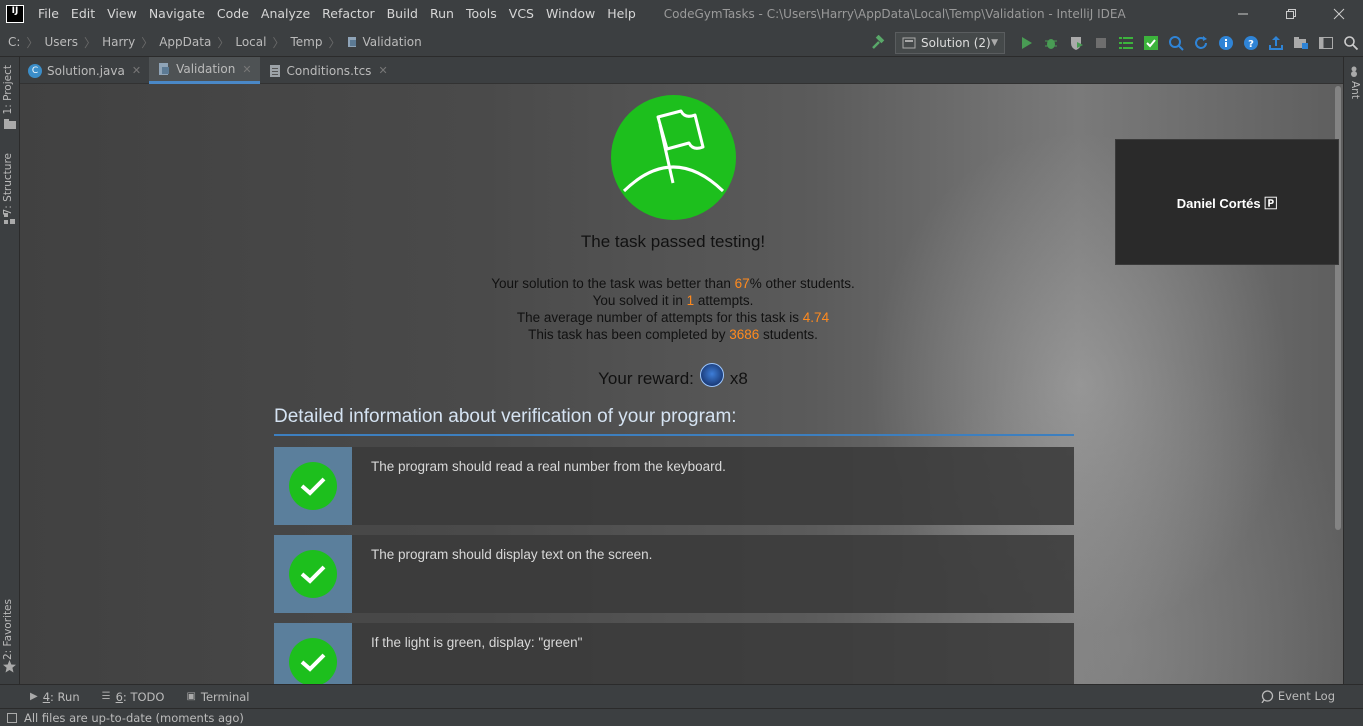 Image resolution: width=1363 pixels, height=726 pixels. I want to click on upload-button, so click(1276, 43).